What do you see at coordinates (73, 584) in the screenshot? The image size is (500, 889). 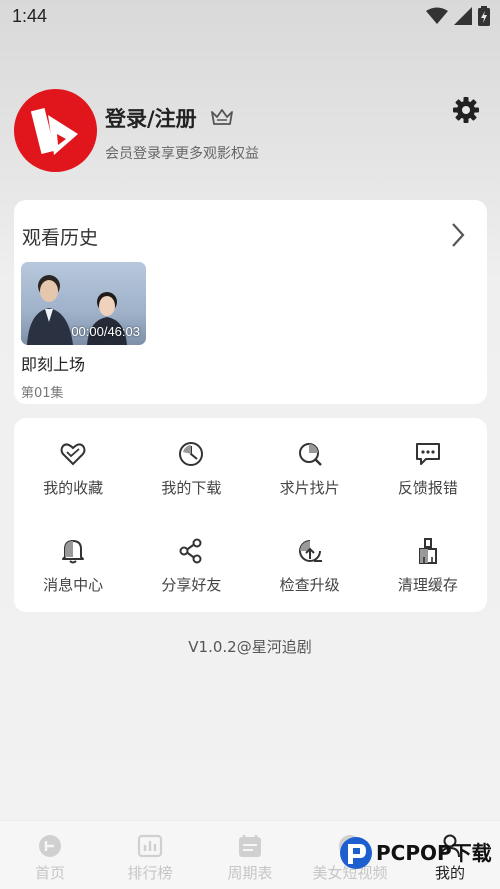 I see `messages-label: 消息中心` at bounding box center [73, 584].